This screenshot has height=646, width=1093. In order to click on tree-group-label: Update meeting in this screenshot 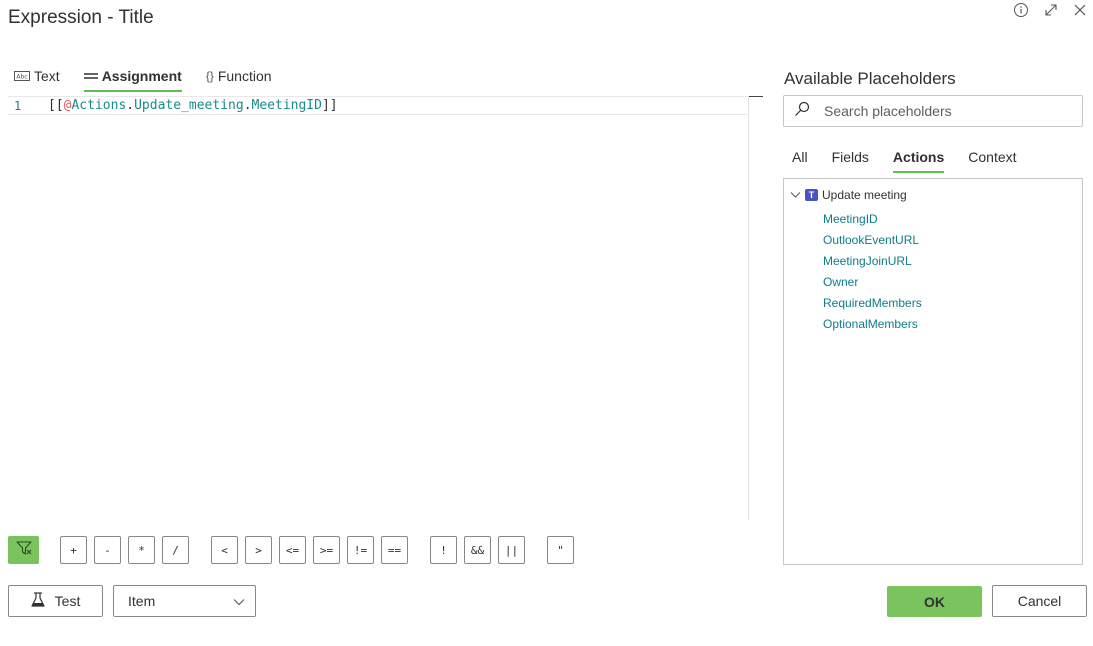, I will do `click(864, 195)`.